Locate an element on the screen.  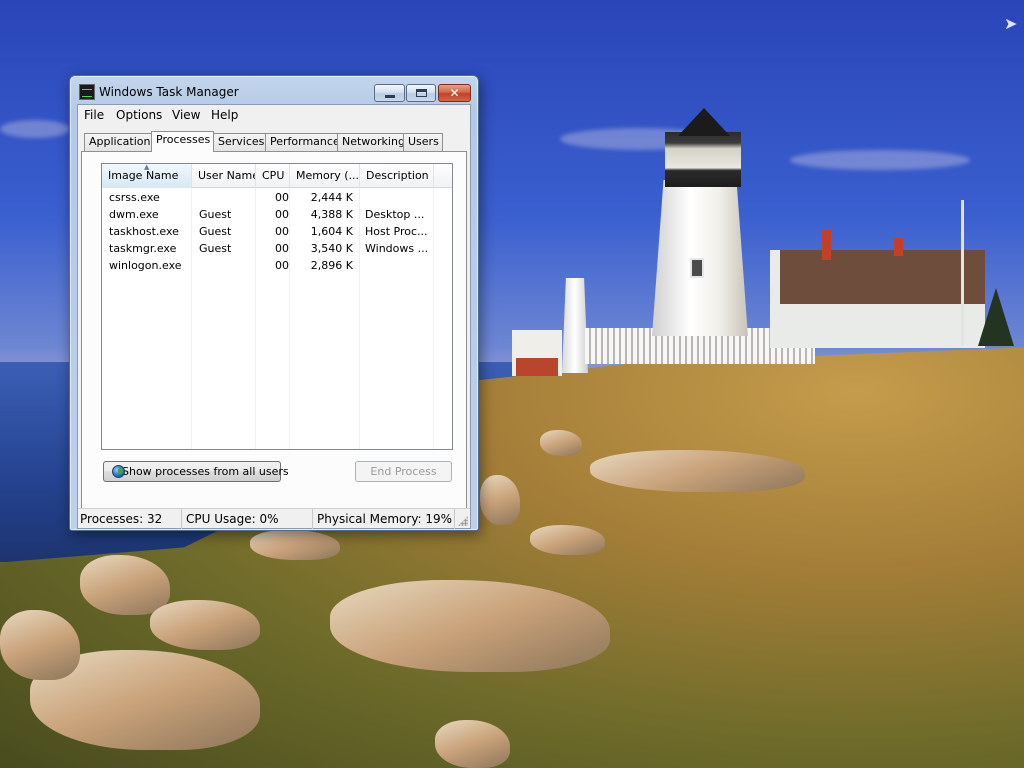
sort-ascending-icon: ▲ is located at coordinates (147, 167).